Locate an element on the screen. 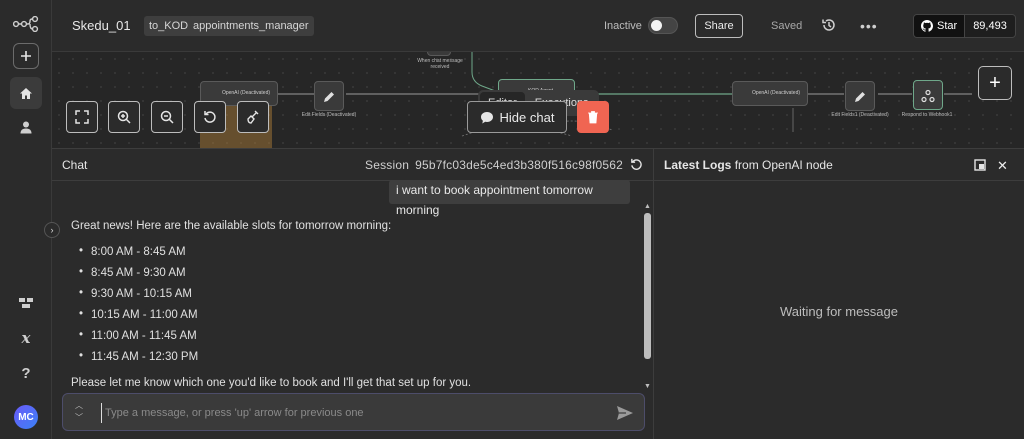 Image resolution: width=1024 pixels, height=439 pixels. scroll-down-icon: ▼ is located at coordinates (647, 386).